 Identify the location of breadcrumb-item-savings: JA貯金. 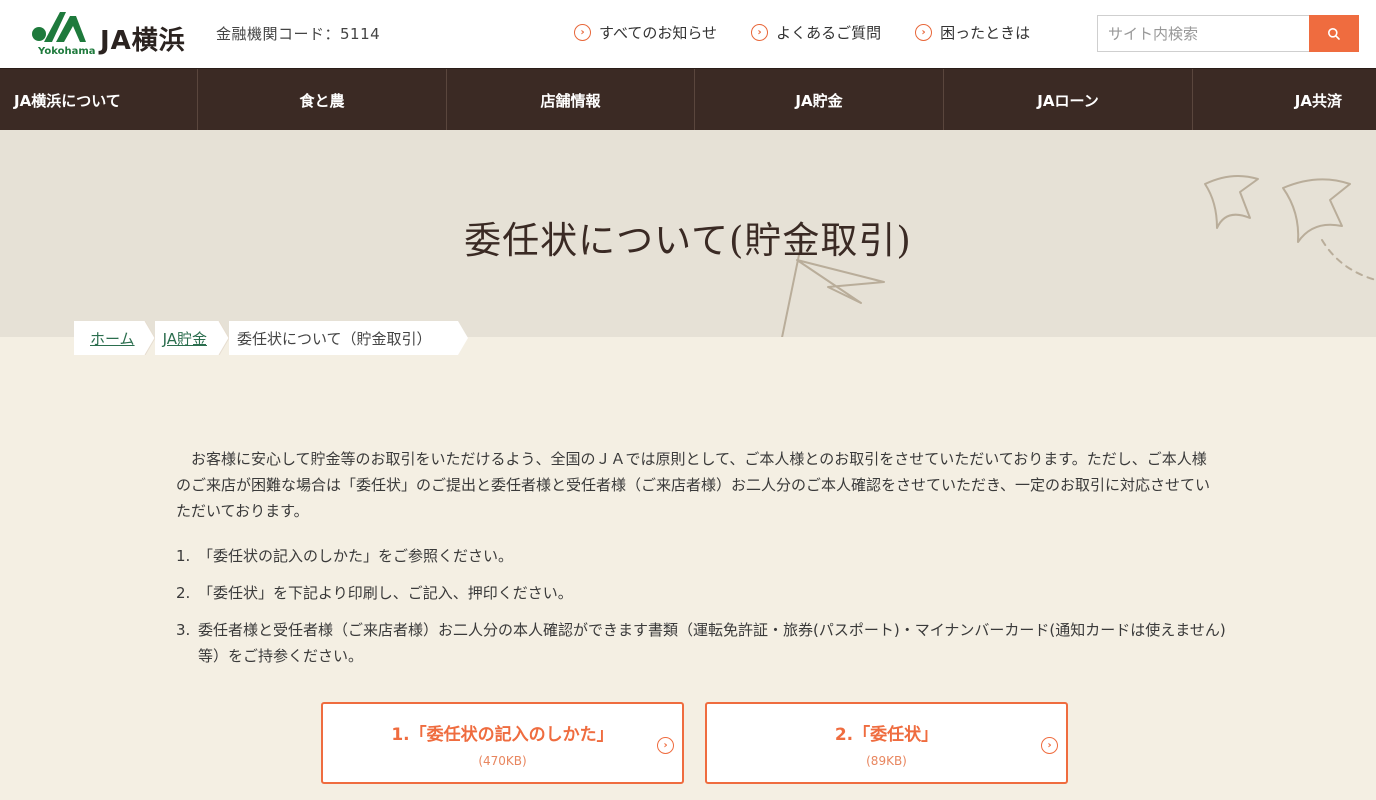
(184, 338).